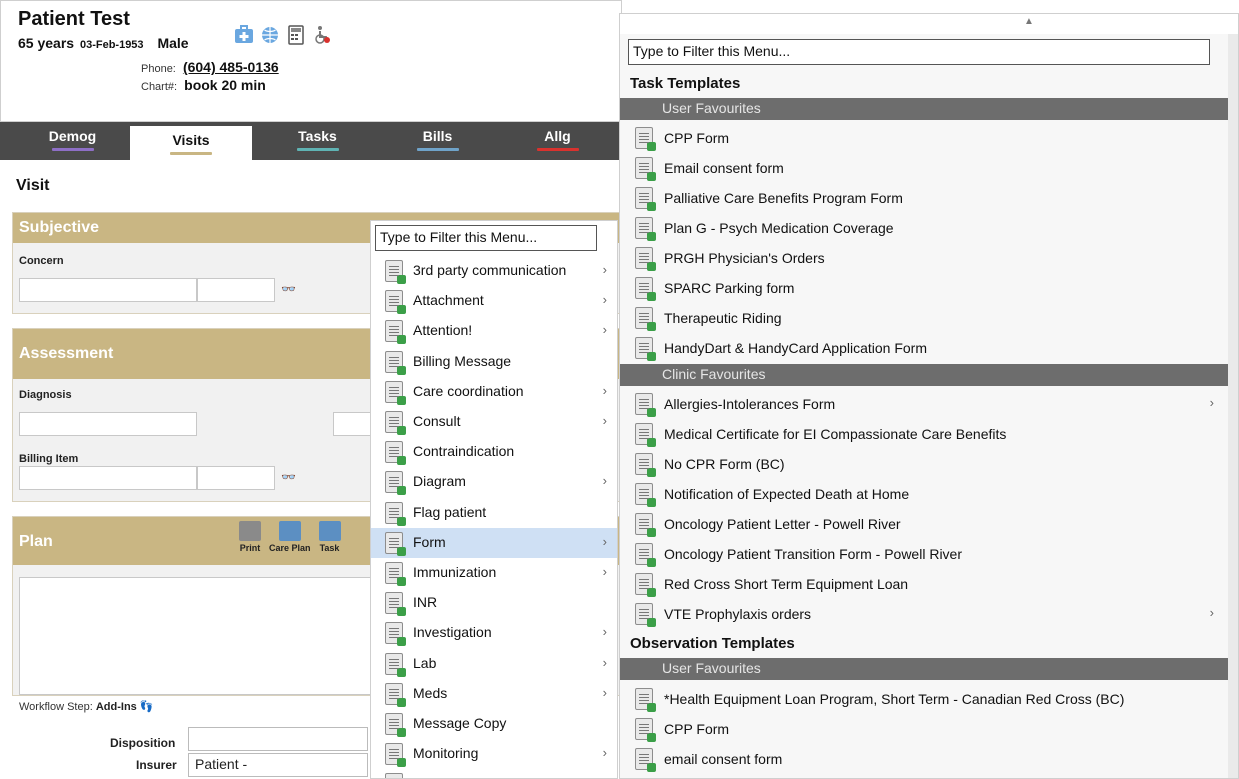 This screenshot has width=1239, height=779. What do you see at coordinates (329, 531) in the screenshot?
I see `task-icon` at bounding box center [329, 531].